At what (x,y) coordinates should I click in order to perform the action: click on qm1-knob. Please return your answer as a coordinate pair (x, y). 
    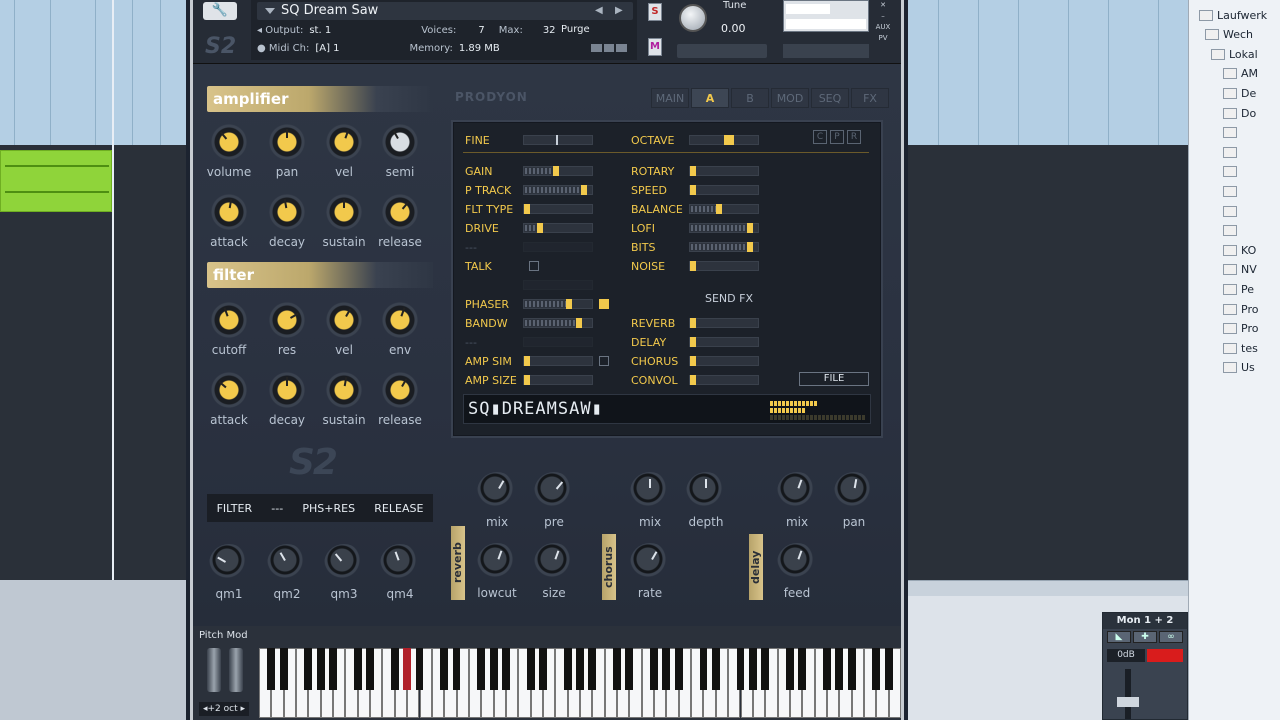
    Looking at the image, I should click on (229, 564).